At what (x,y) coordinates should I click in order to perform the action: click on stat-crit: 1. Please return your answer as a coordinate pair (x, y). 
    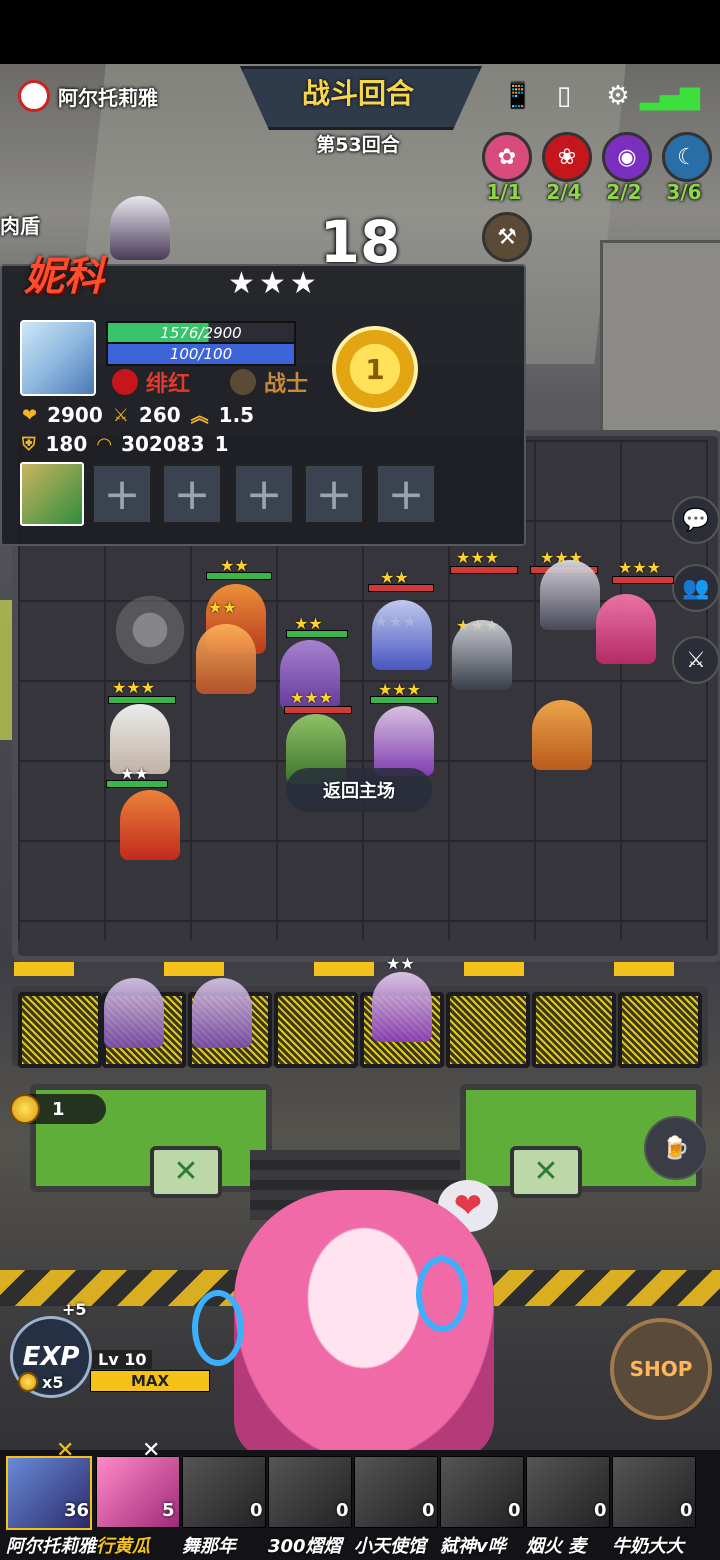
    Looking at the image, I should click on (221, 444).